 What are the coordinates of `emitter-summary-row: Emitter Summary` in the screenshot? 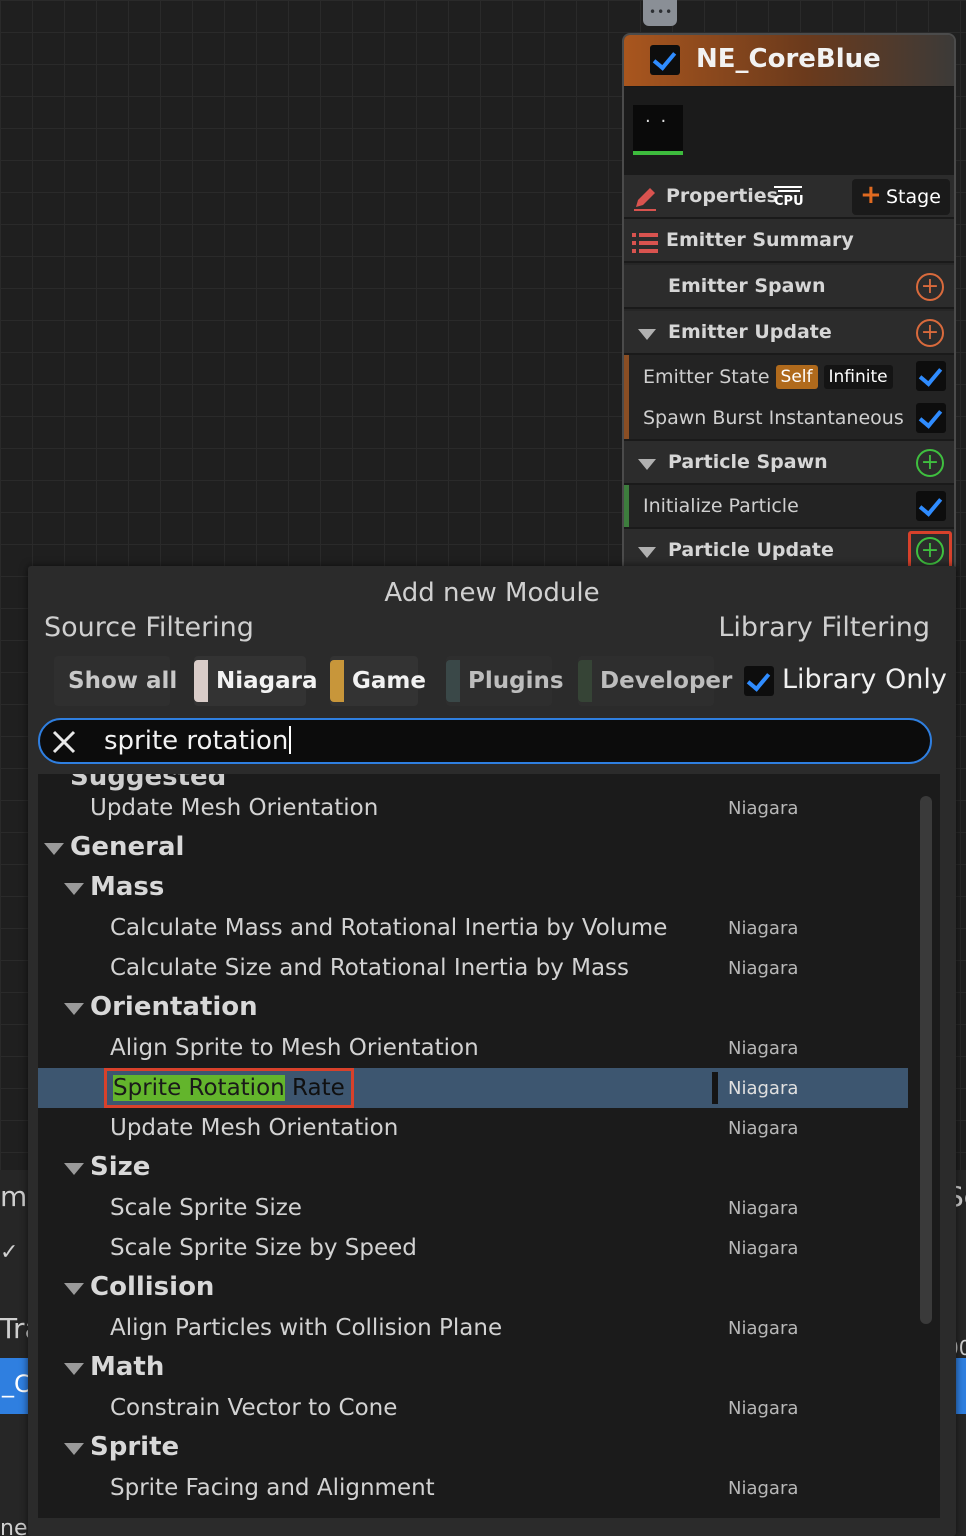 It's located at (789, 241).